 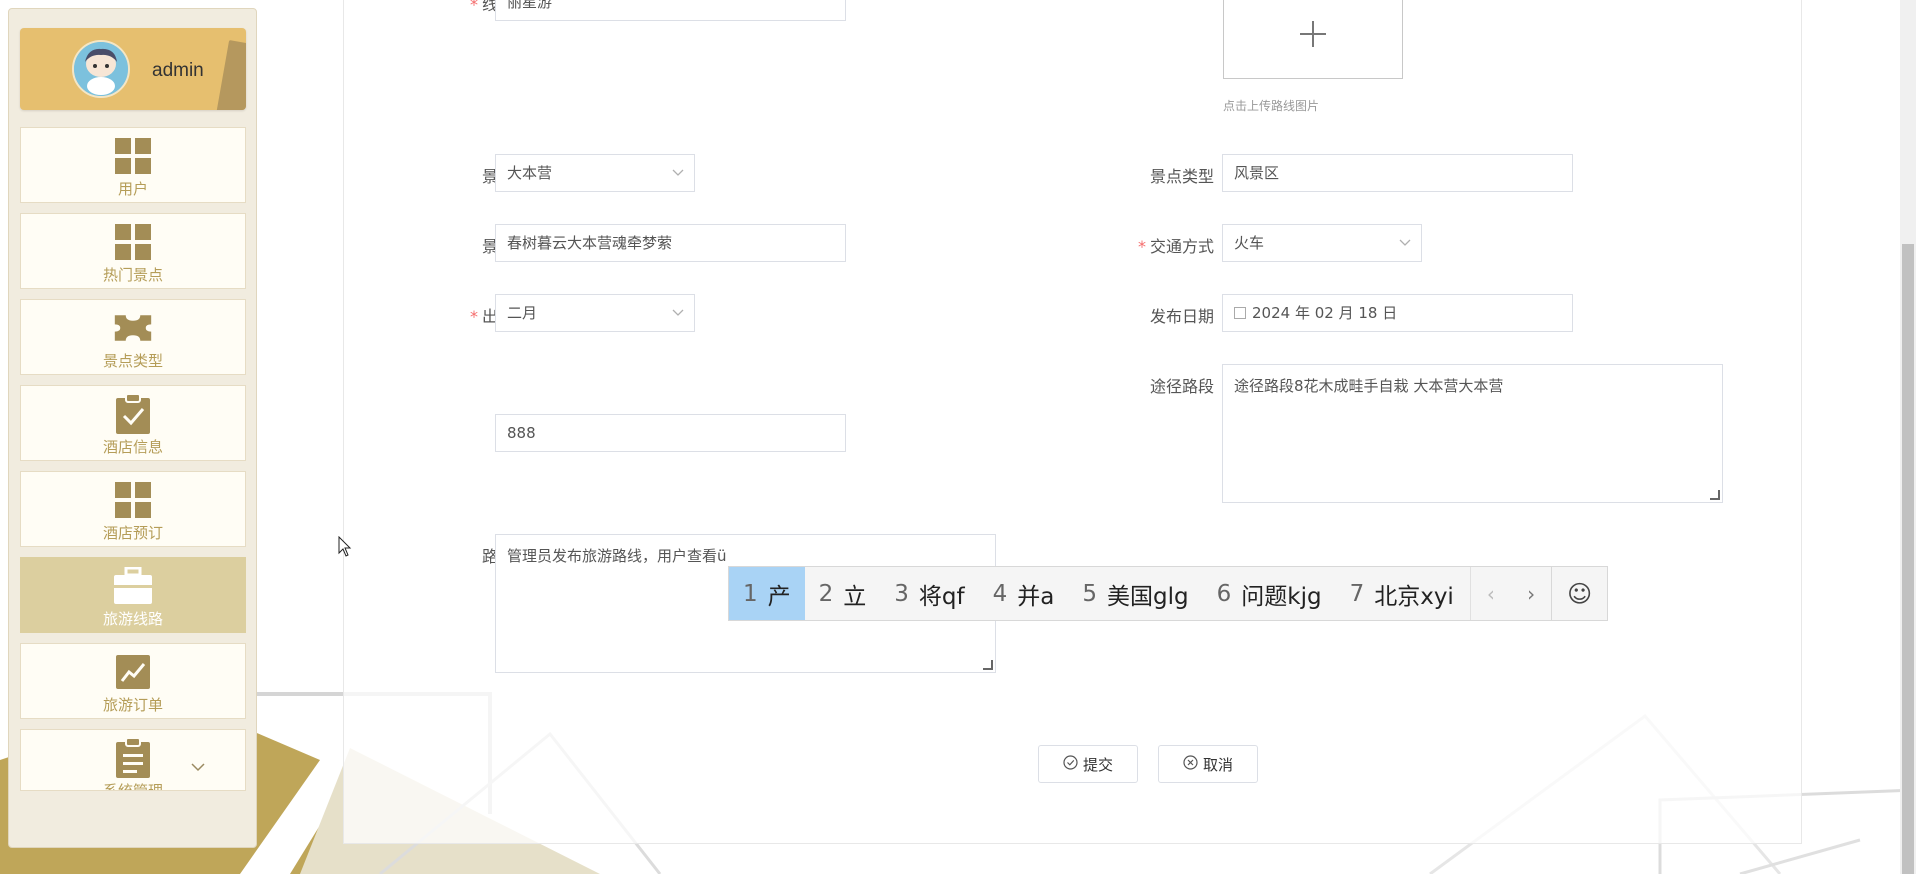 I want to click on user-name: admin, so click(x=178, y=70).